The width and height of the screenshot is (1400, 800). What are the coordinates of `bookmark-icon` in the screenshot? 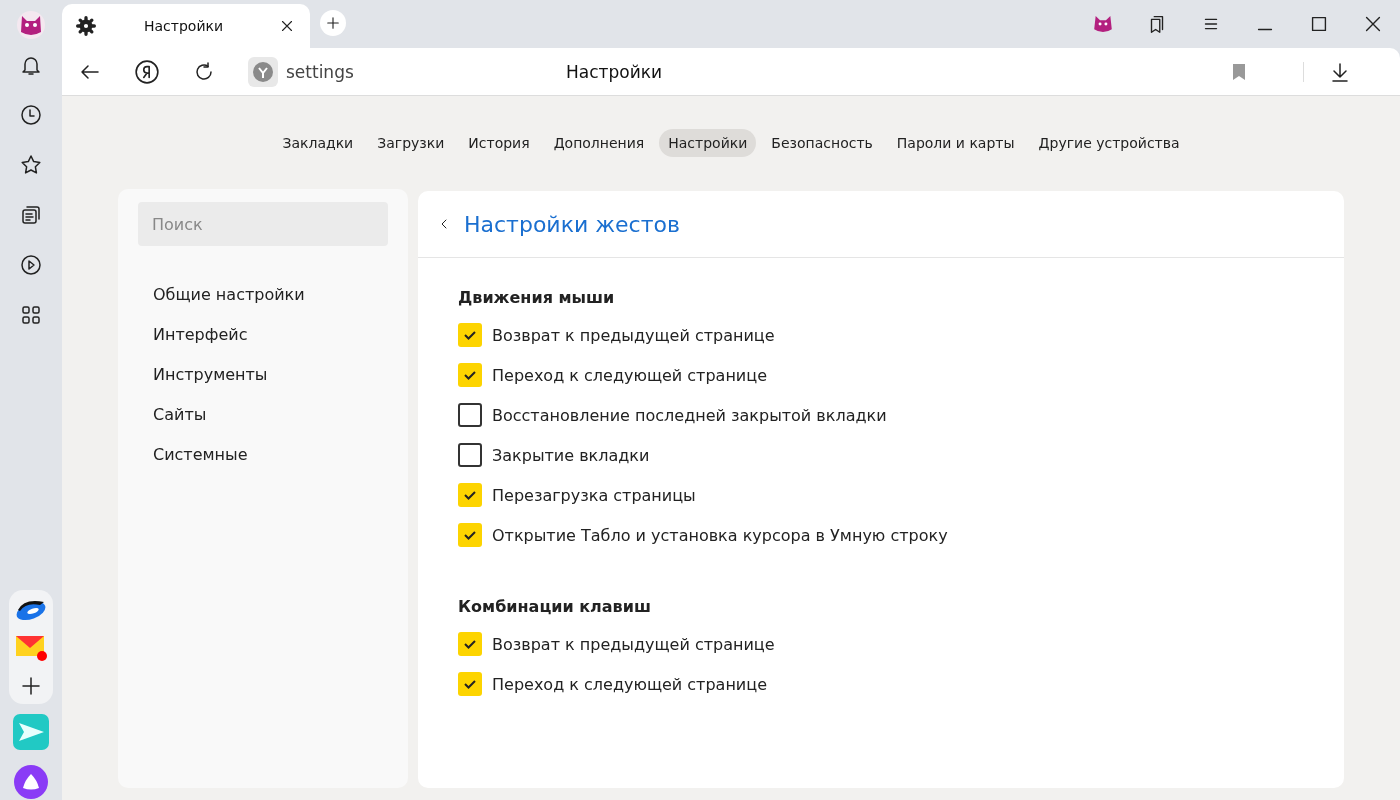 It's located at (1239, 71).